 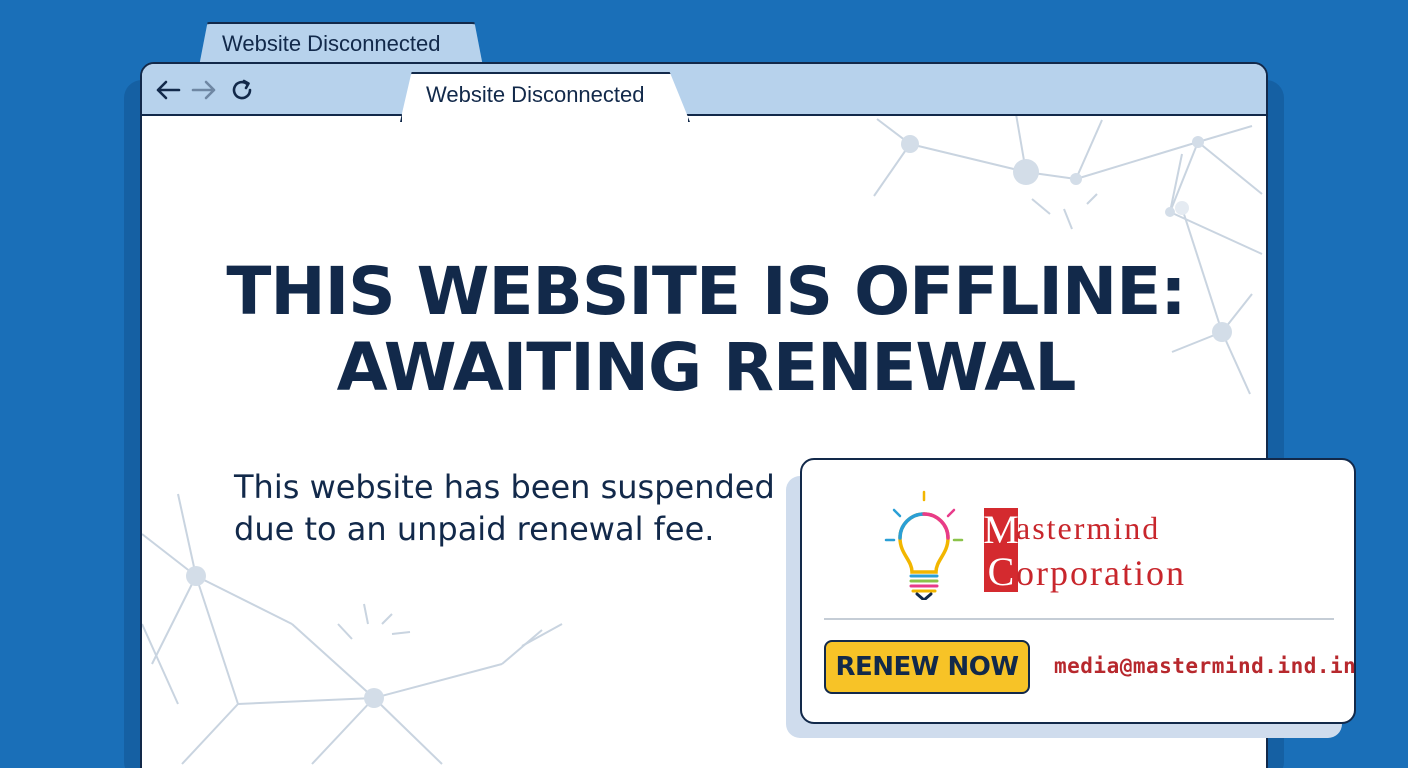 I want to click on reload-icon, so click(x=242, y=89).